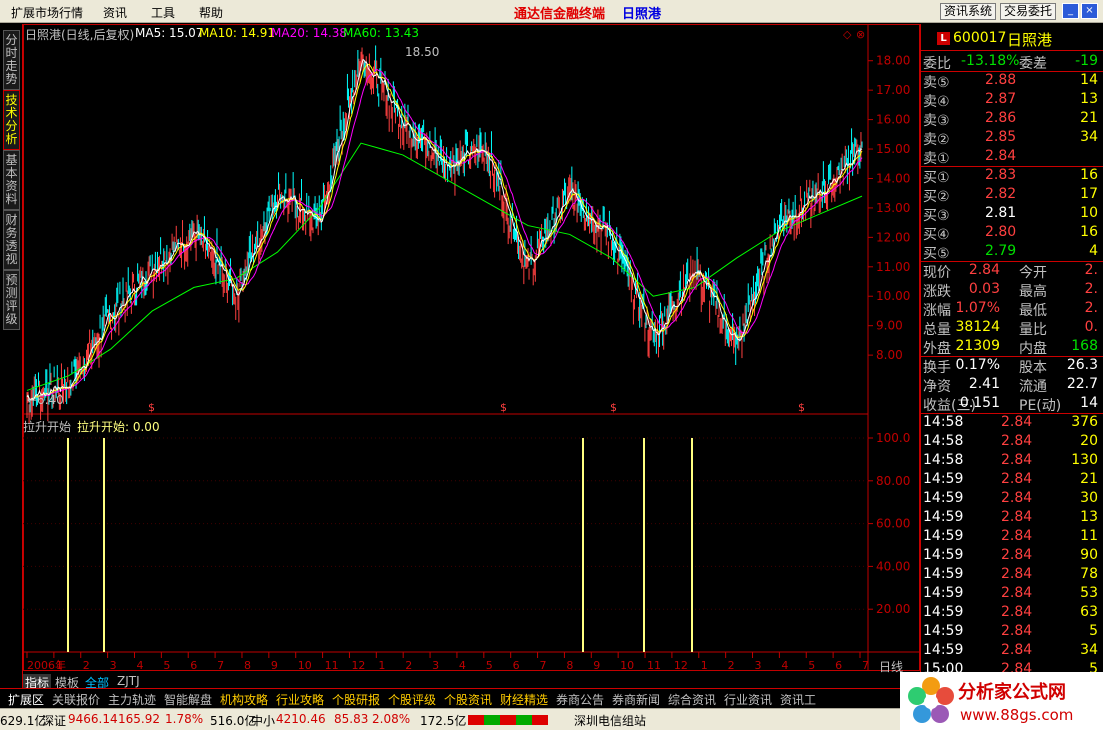  Describe the element at coordinates (524, 699) in the screenshot. I see `bottom-tab-9: 财经精选` at that location.